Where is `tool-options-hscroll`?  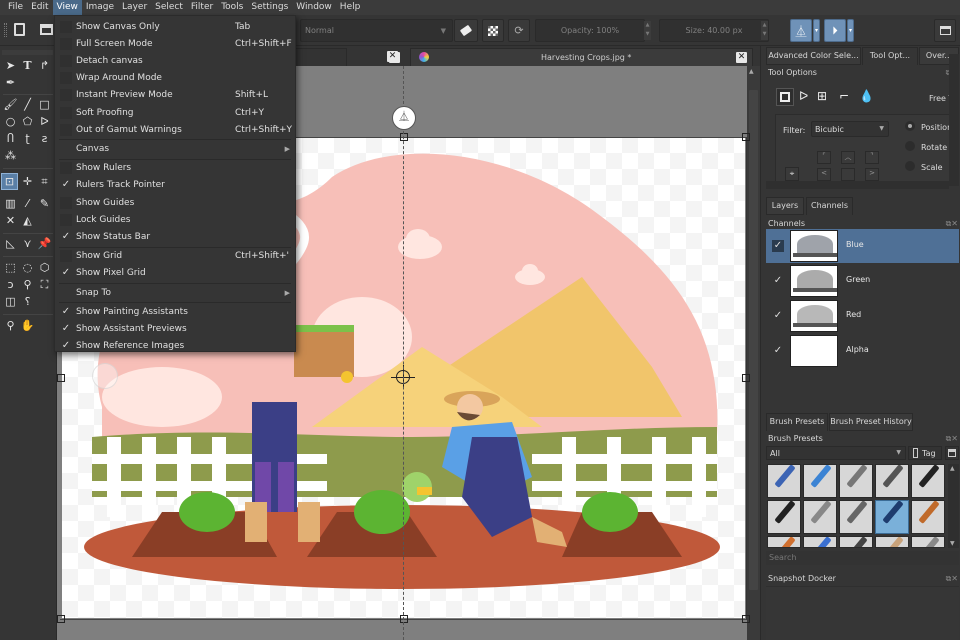 tool-options-hscroll is located at coordinates (857, 185).